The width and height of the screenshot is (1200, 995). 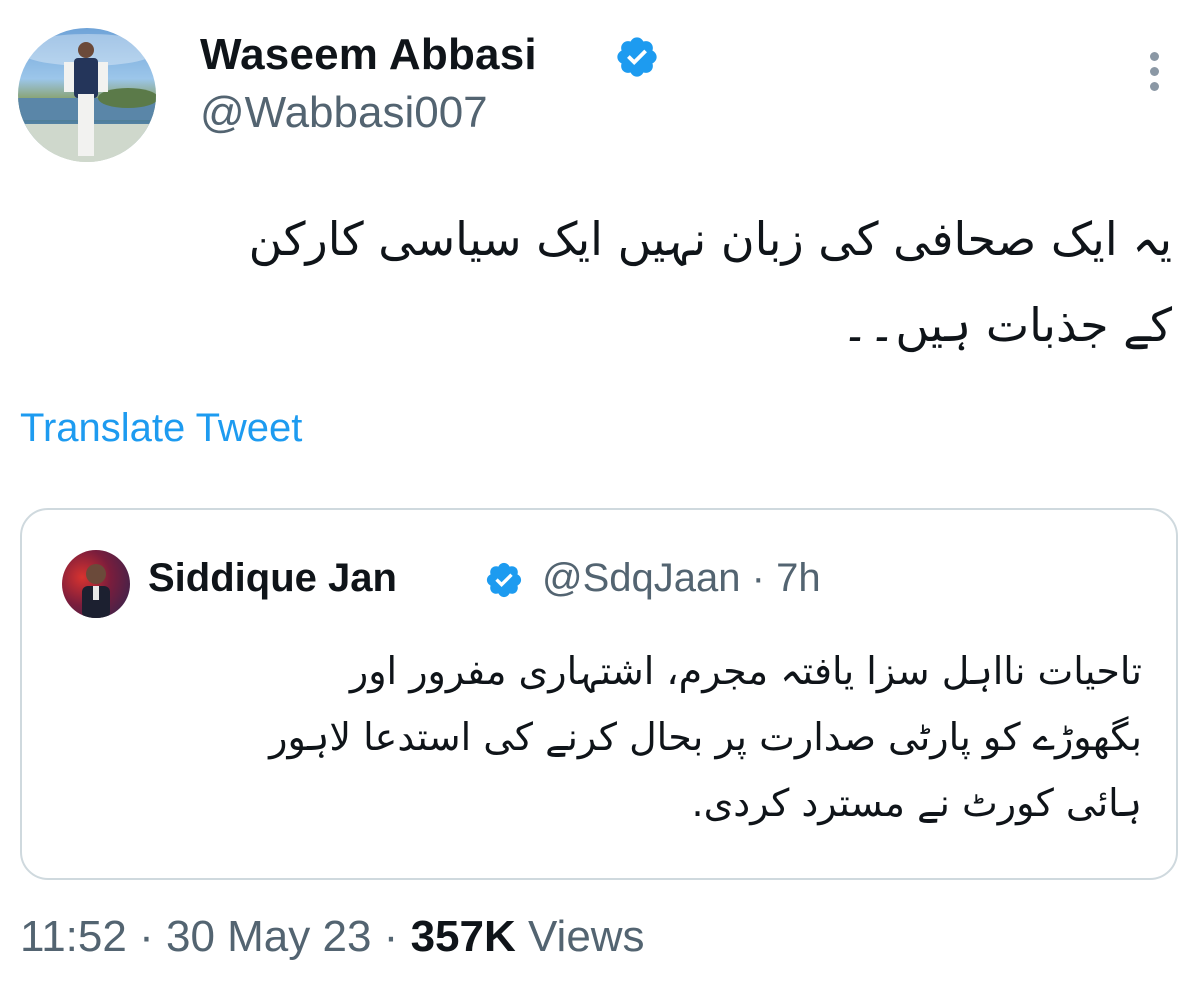 I want to click on tweet-footer: 11:52 · 30 May 23 · 357K Views, so click(x=332, y=937).